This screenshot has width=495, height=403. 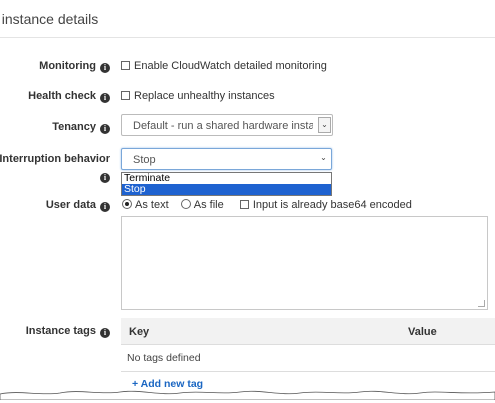 What do you see at coordinates (226, 159) in the screenshot?
I see `interruption-select: Stop ⌄` at bounding box center [226, 159].